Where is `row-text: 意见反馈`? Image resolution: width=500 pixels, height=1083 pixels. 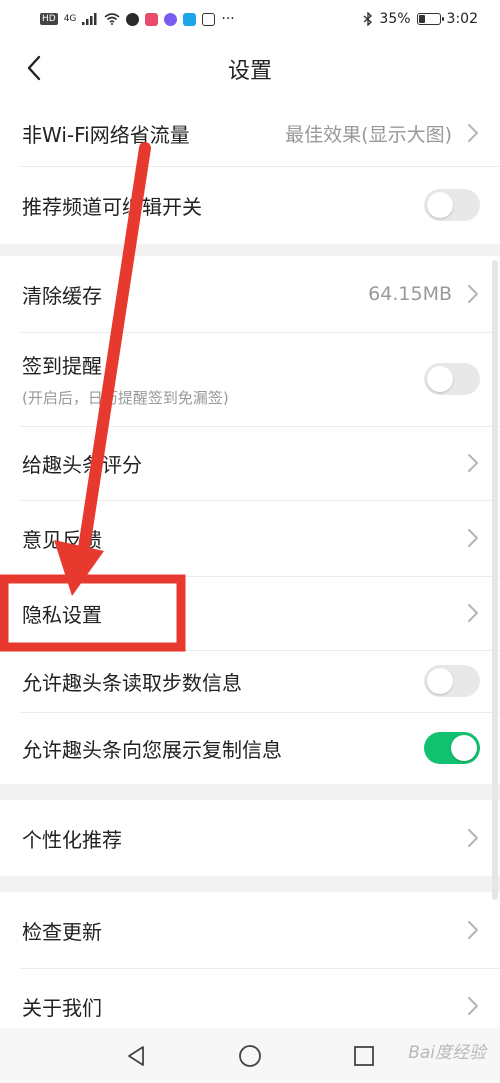 row-text: 意见反馈 is located at coordinates (62, 538).